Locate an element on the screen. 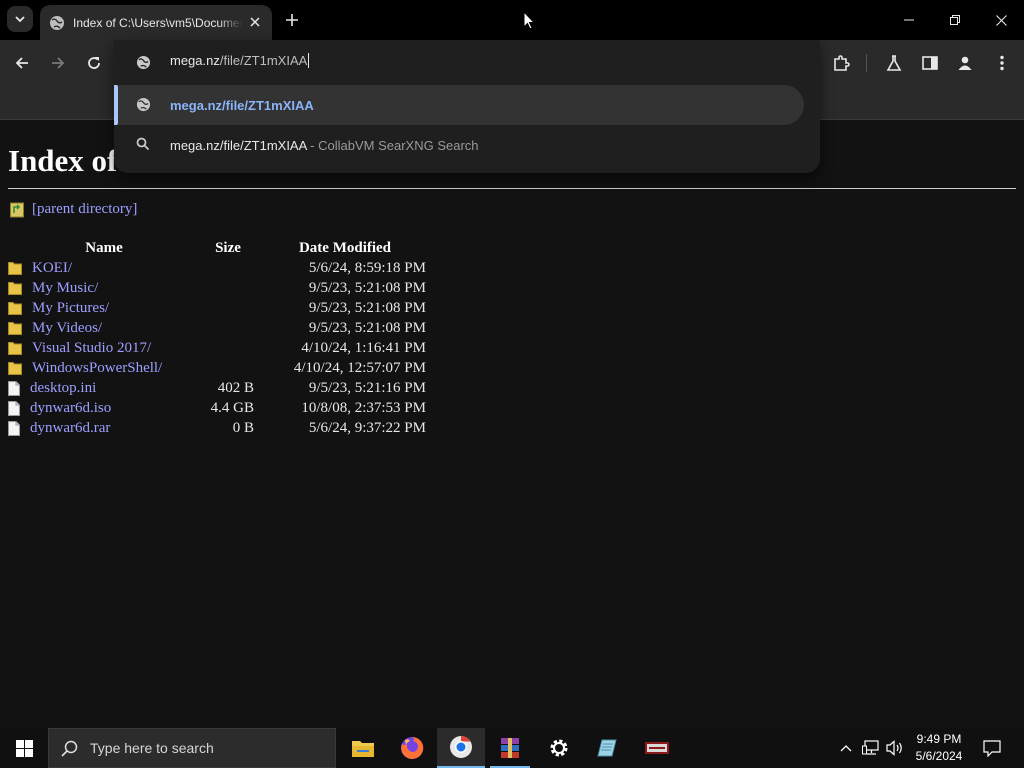  table-row: My Music/9/5/23, 5:21:08 PM is located at coordinates (217, 288).